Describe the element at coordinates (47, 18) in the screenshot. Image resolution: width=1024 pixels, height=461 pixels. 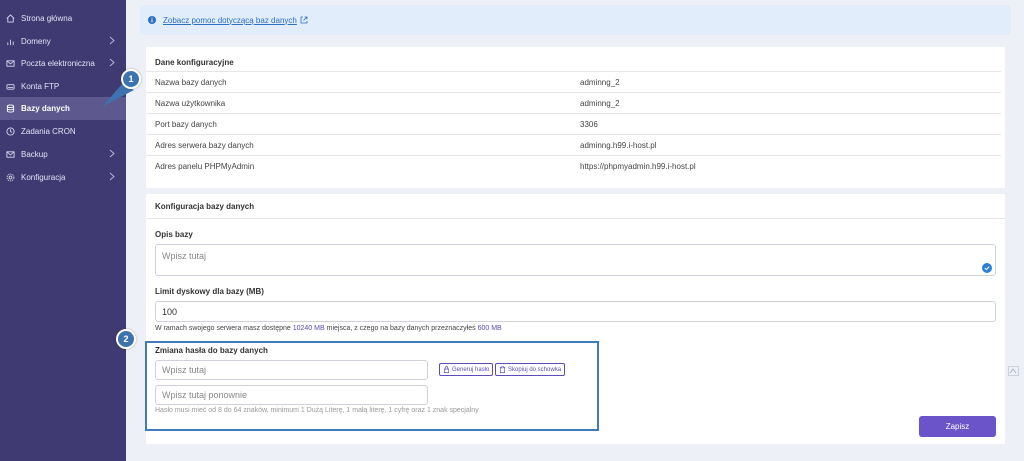
I see `sidebar-item-label: Strona główna` at that location.